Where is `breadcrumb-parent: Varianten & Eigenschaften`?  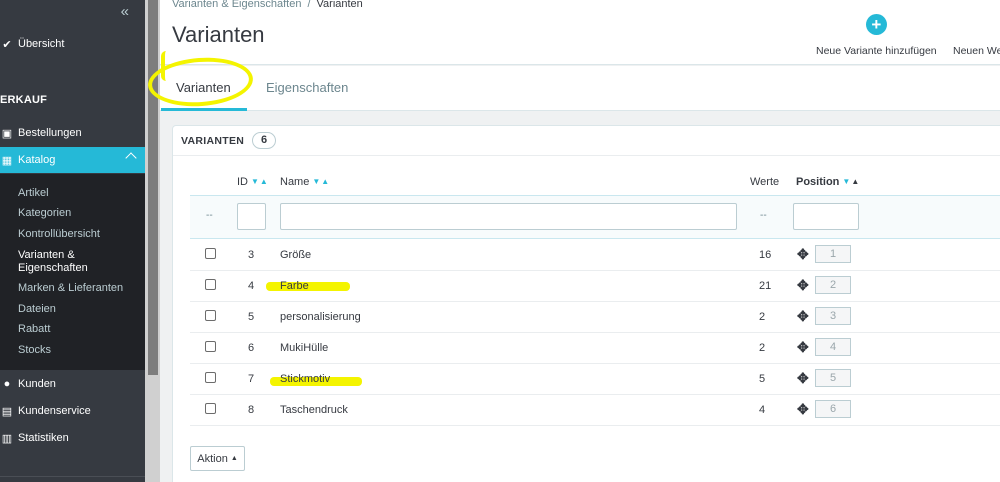 breadcrumb-parent: Varianten & Eigenschaften is located at coordinates (236, 5).